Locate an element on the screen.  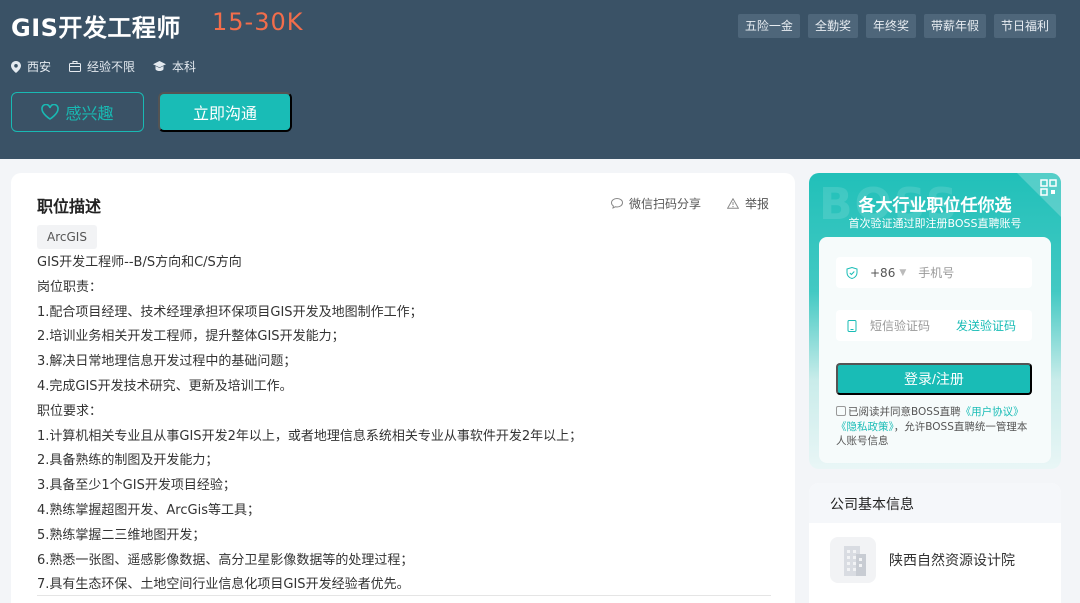
company-name: 陕西自然资源设计院 is located at coordinates (952, 560).